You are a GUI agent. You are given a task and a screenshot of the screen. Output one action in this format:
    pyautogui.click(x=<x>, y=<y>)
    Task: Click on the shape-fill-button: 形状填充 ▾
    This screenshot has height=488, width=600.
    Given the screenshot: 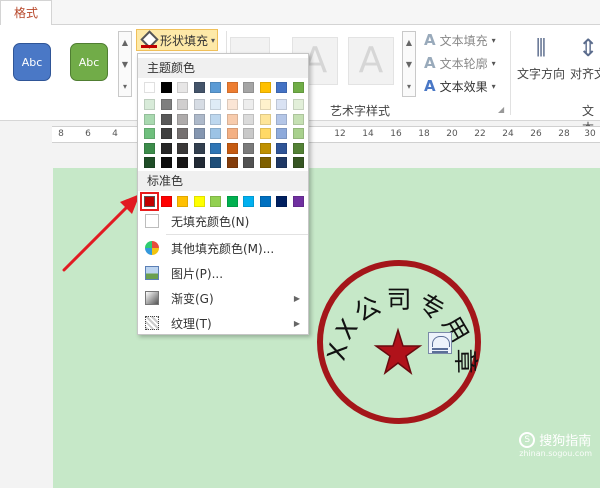 What is the action you would take?
    pyautogui.click(x=177, y=40)
    